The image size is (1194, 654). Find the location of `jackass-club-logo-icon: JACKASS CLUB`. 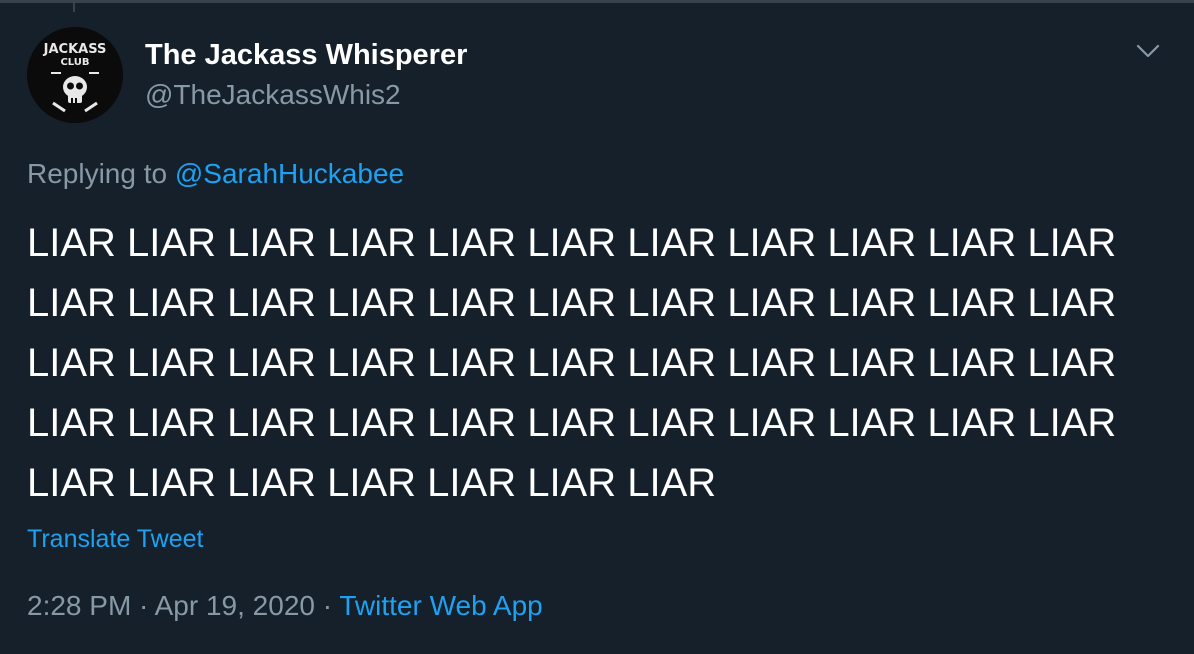

jackass-club-logo-icon: JACKASS CLUB is located at coordinates (75, 75).